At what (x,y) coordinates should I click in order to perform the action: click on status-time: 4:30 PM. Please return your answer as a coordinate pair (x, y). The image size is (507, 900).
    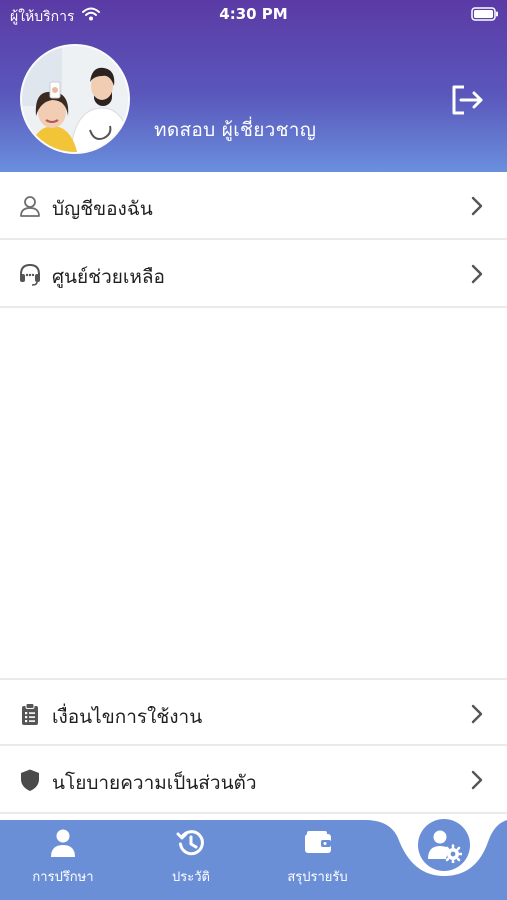
    Looking at the image, I should click on (253, 14).